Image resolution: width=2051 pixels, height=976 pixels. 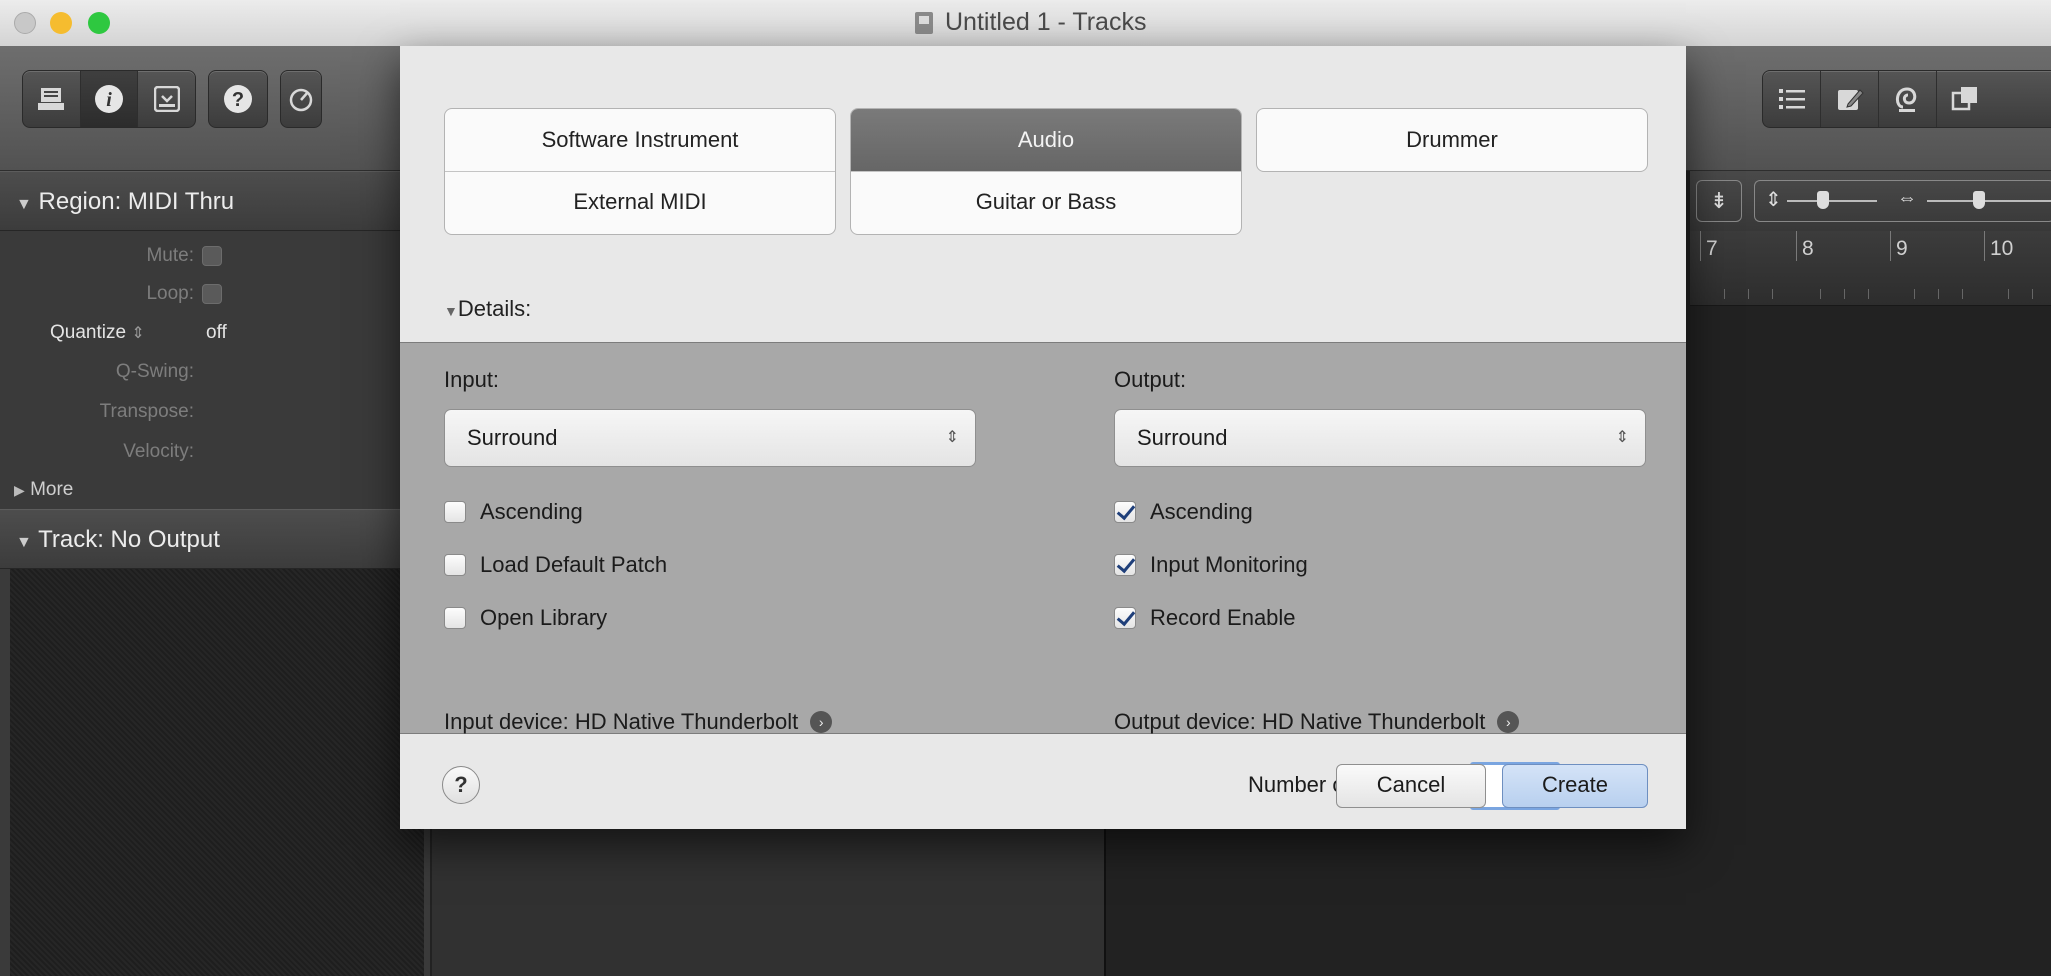 I want to click on info-icon: i, so click(x=109, y=99).